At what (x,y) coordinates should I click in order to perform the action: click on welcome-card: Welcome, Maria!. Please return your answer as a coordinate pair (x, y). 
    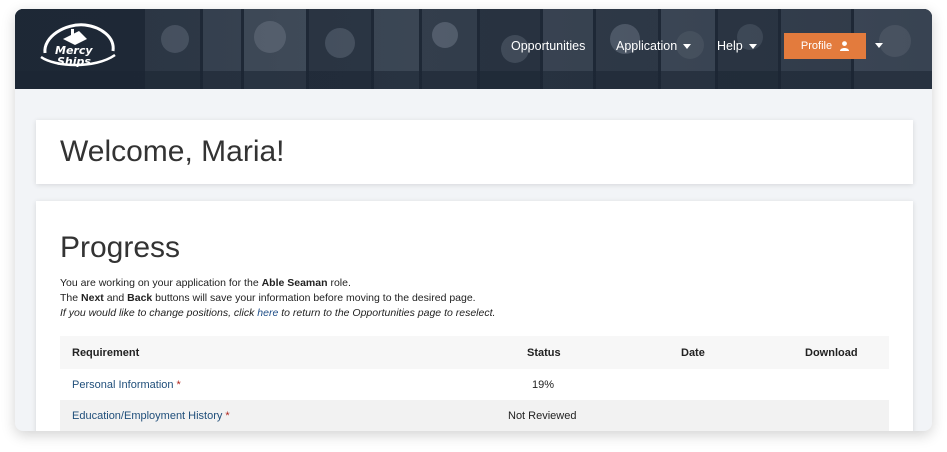
    Looking at the image, I should click on (474, 152).